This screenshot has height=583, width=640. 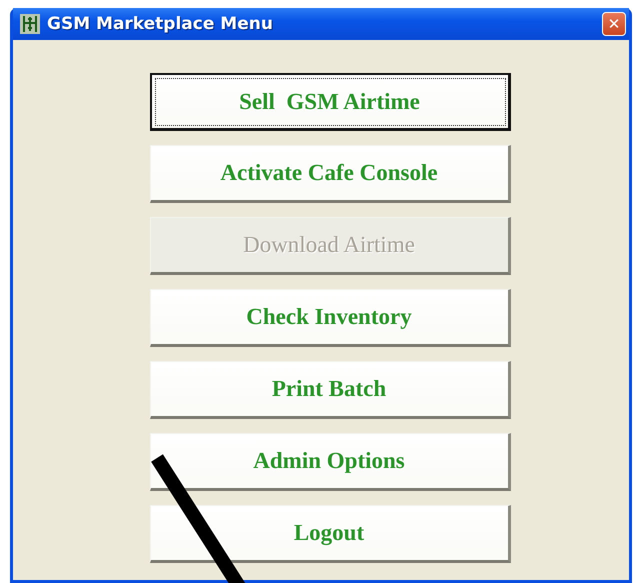 I want to click on menu-button: Print Batch, so click(x=330, y=390).